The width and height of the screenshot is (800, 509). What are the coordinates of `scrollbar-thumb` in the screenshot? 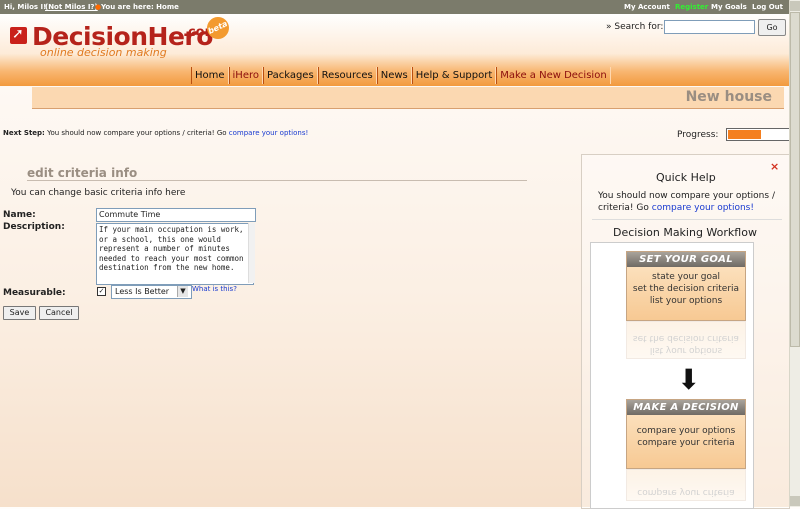 It's located at (795, 179).